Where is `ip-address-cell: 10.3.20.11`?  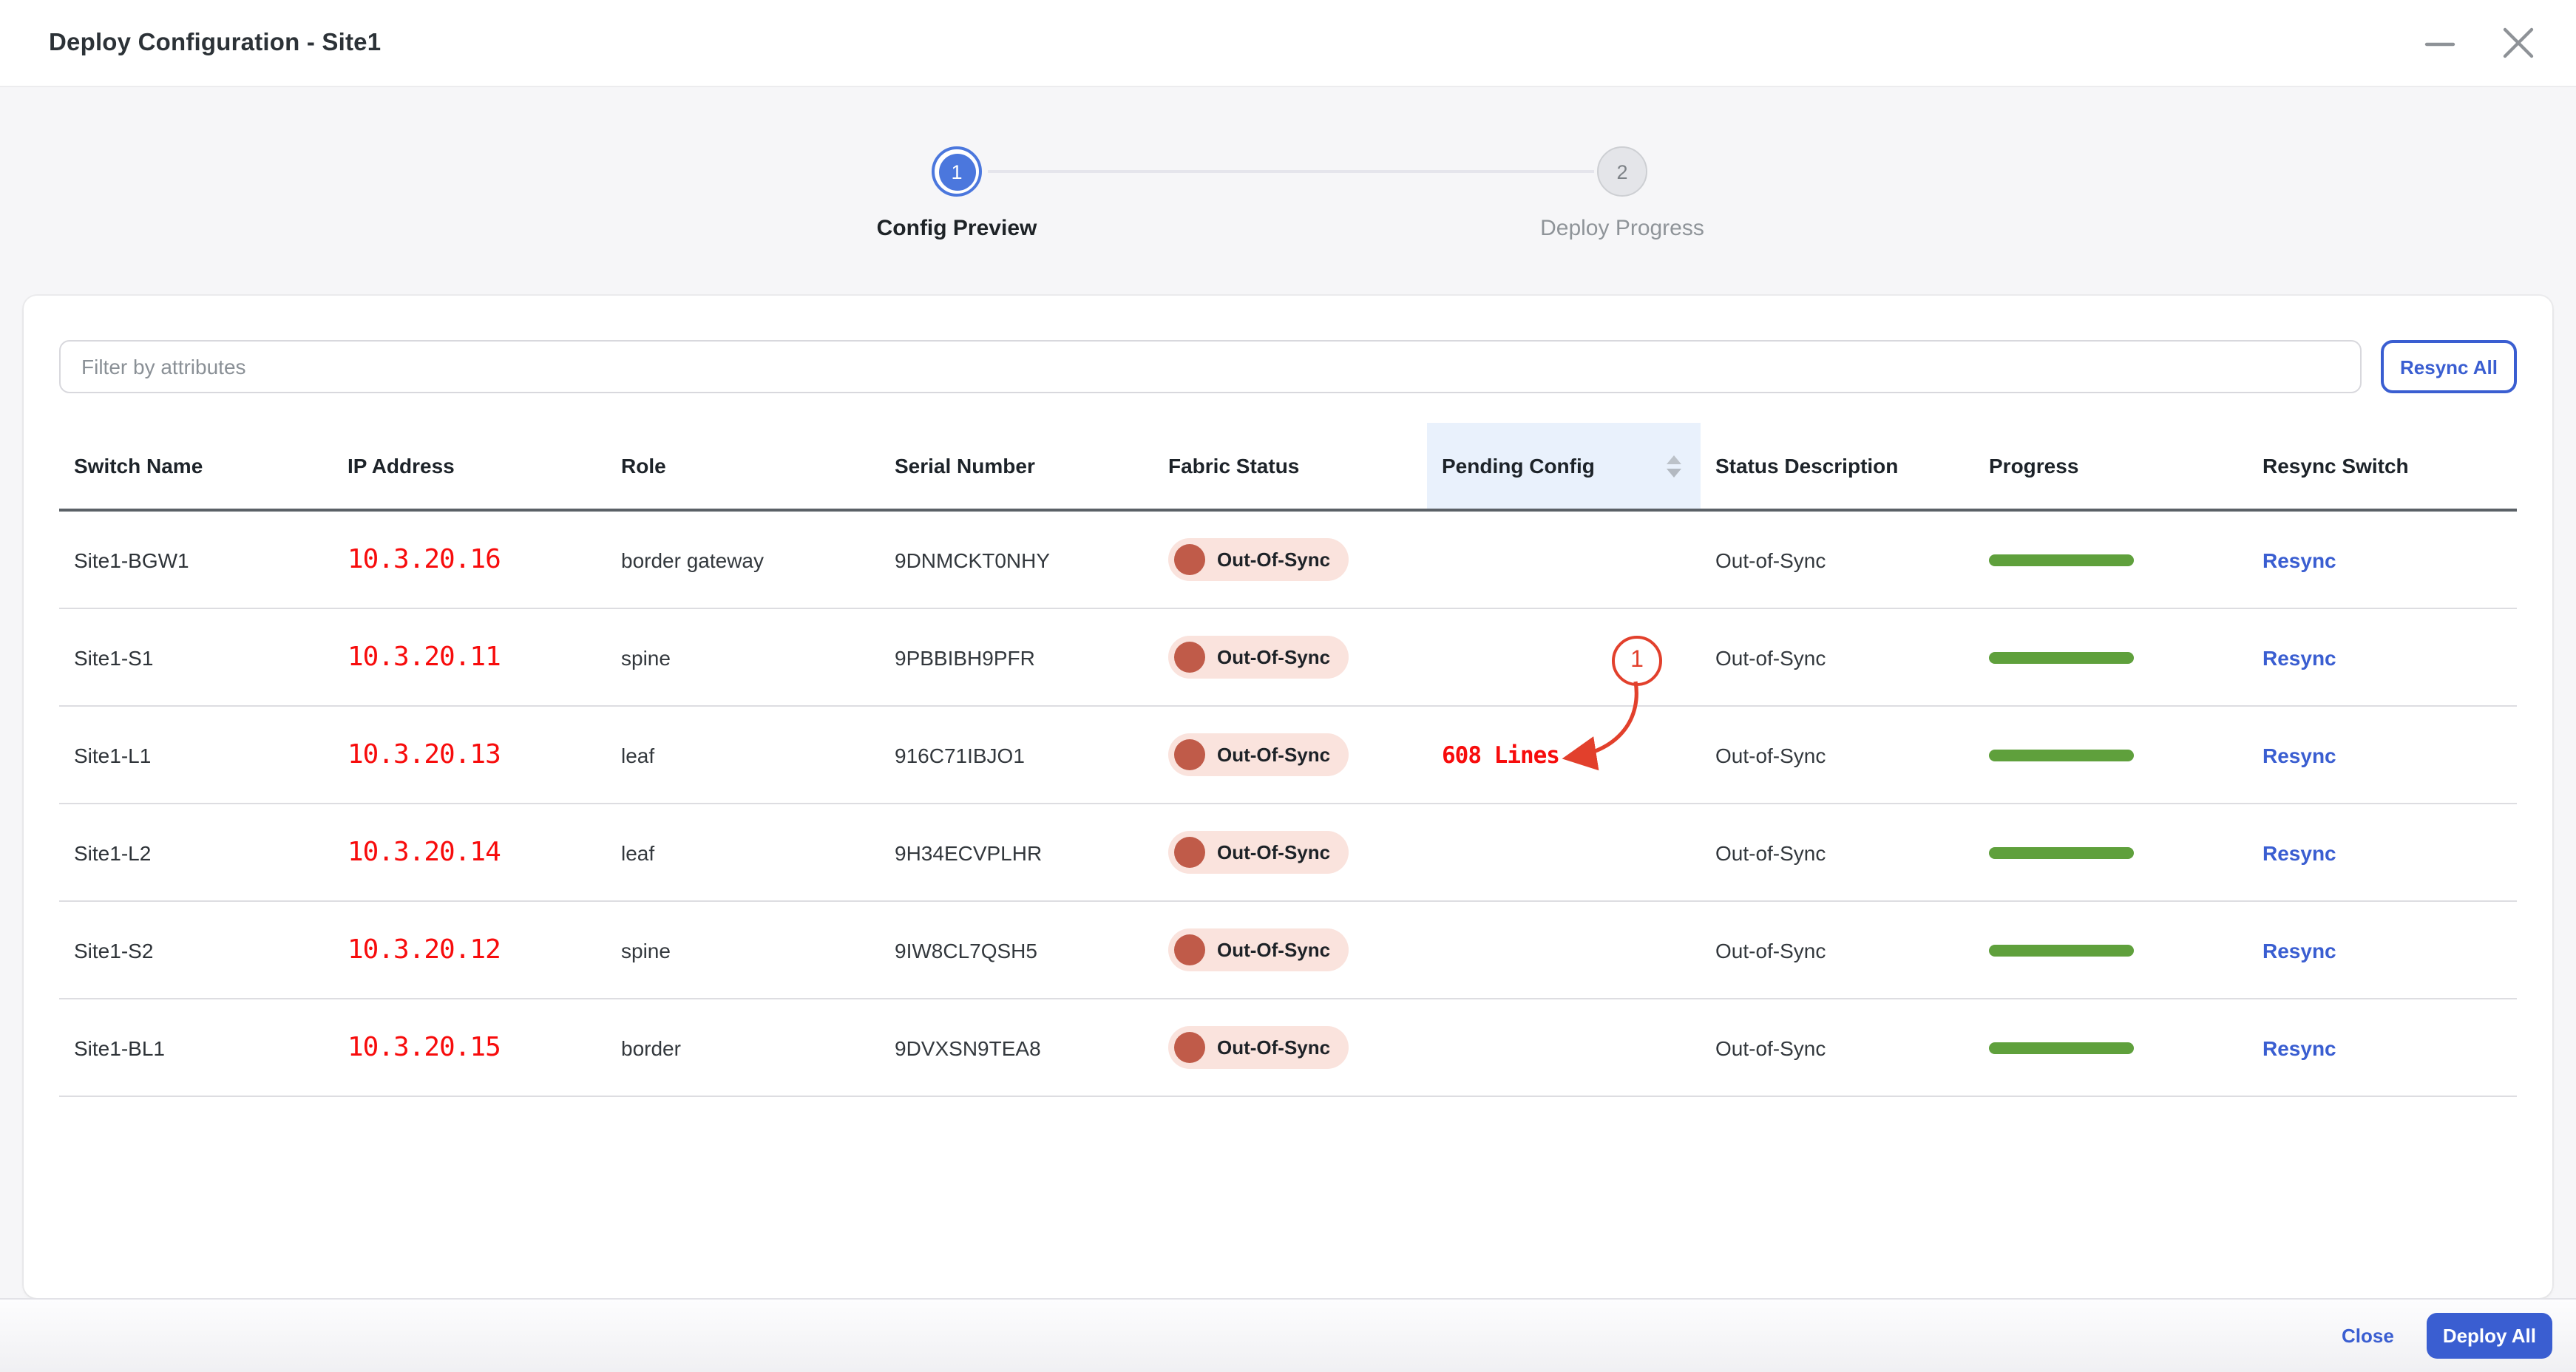
ip-address-cell: 10.3.20.11 is located at coordinates (424, 657).